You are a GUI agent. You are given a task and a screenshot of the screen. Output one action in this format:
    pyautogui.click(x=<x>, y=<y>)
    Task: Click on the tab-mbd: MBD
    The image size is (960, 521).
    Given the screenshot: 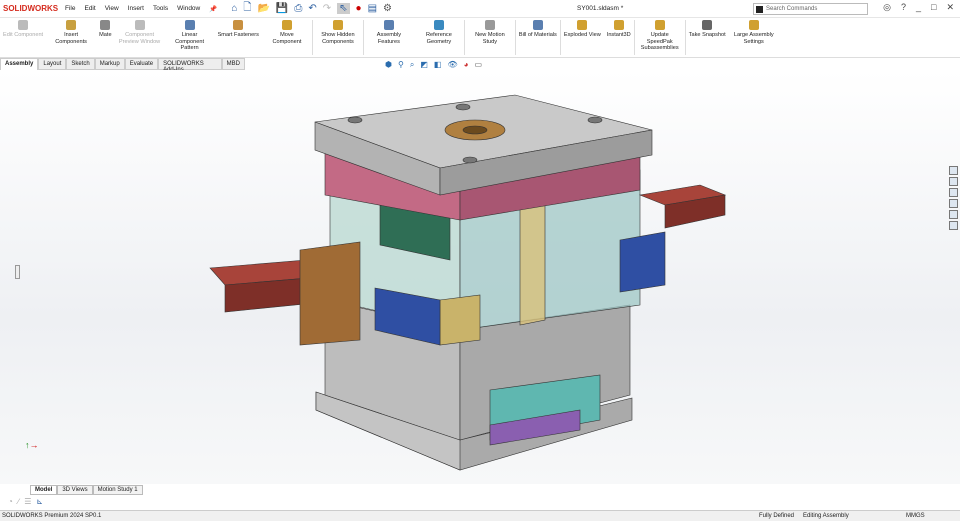 What is the action you would take?
    pyautogui.click(x=233, y=64)
    